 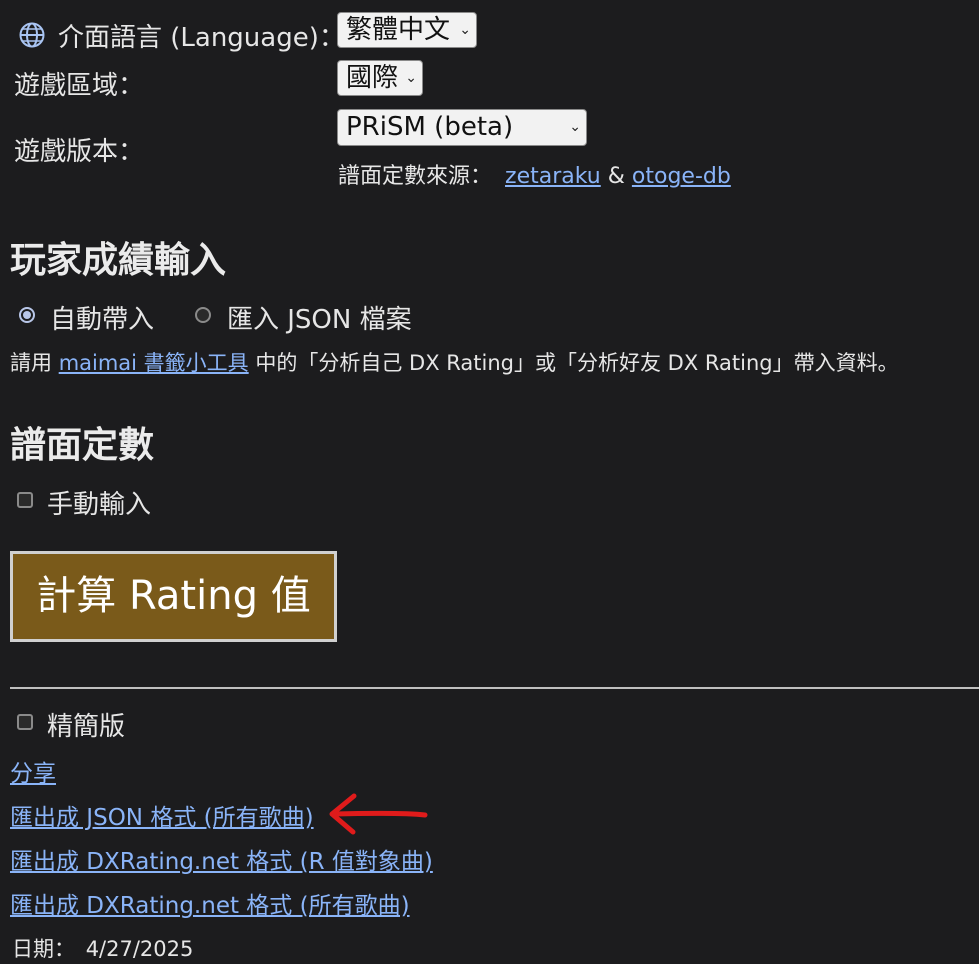 I want to click on share-link: 分享, so click(x=33, y=771).